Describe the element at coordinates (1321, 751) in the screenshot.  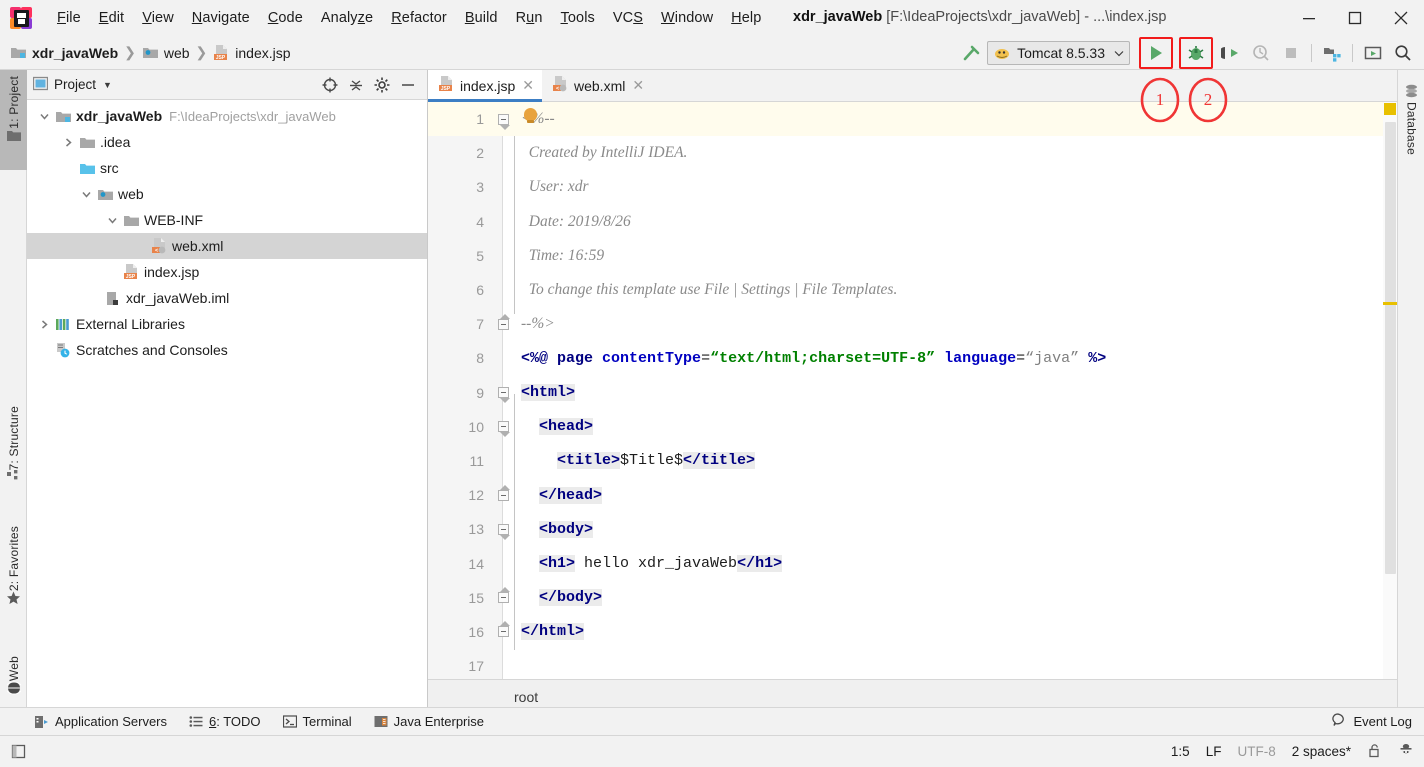
I see `indent-setting: 2 spaces*` at that location.